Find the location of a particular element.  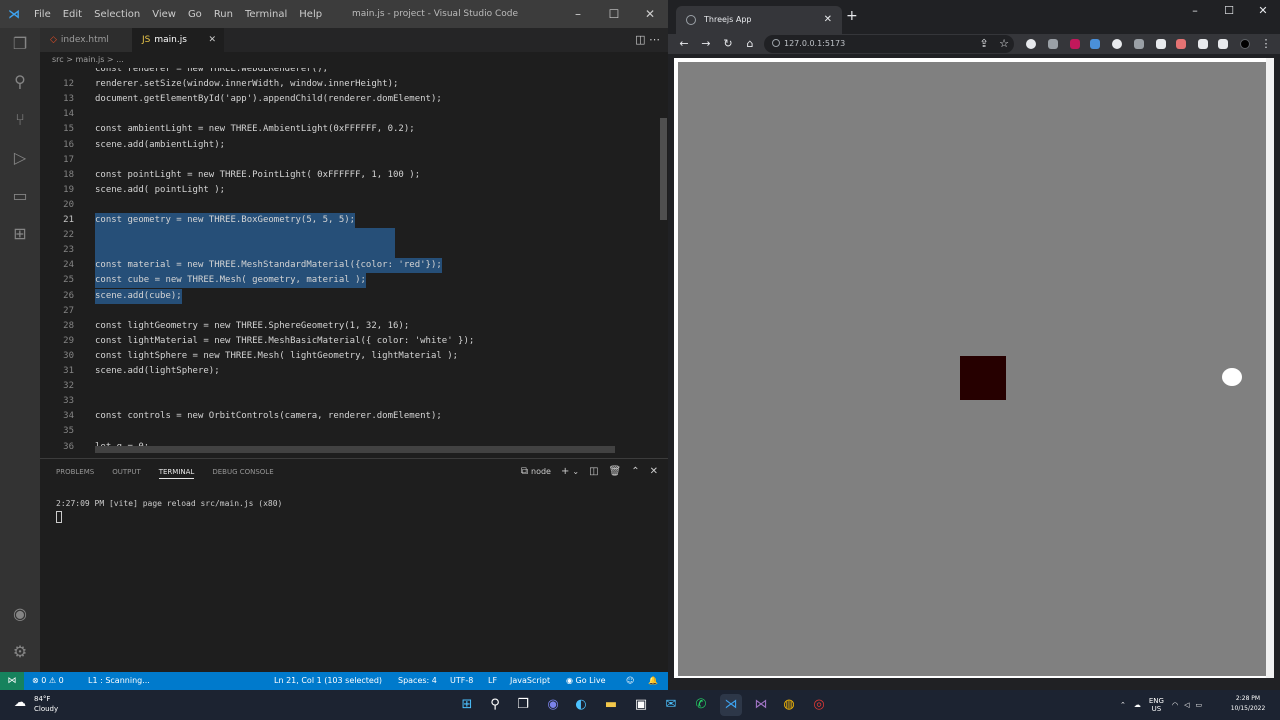

mail-icon: ✉ is located at coordinates (671, 705).